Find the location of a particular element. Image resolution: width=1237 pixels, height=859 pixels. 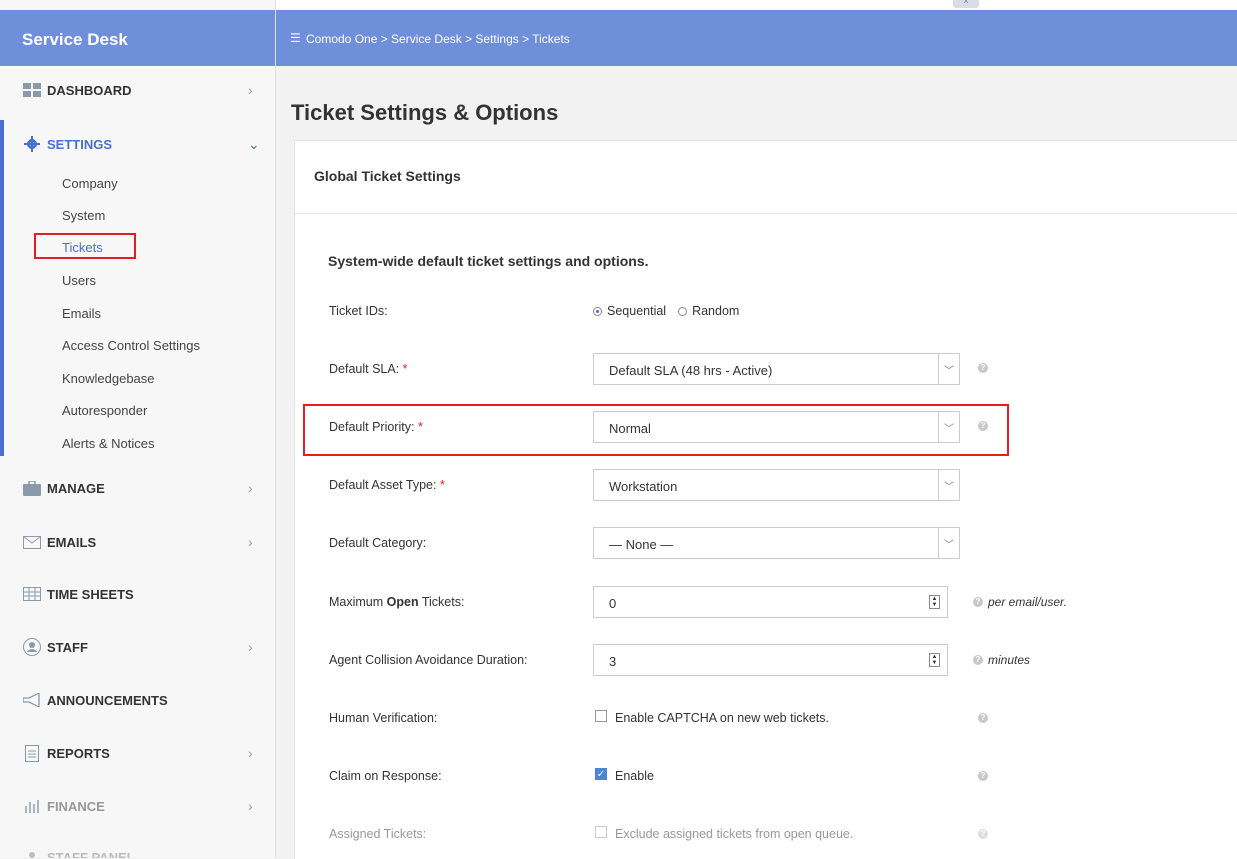

default-asset-type-select: Workstation ﹀ is located at coordinates (776, 485).